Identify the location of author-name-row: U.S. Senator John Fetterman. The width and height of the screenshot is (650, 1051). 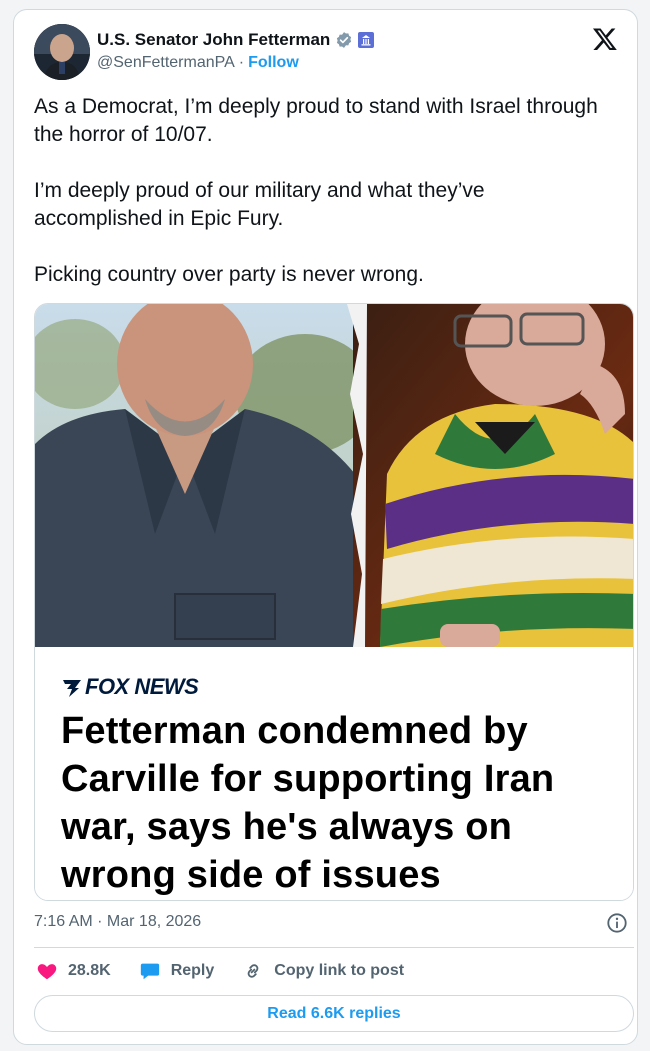
(236, 40).